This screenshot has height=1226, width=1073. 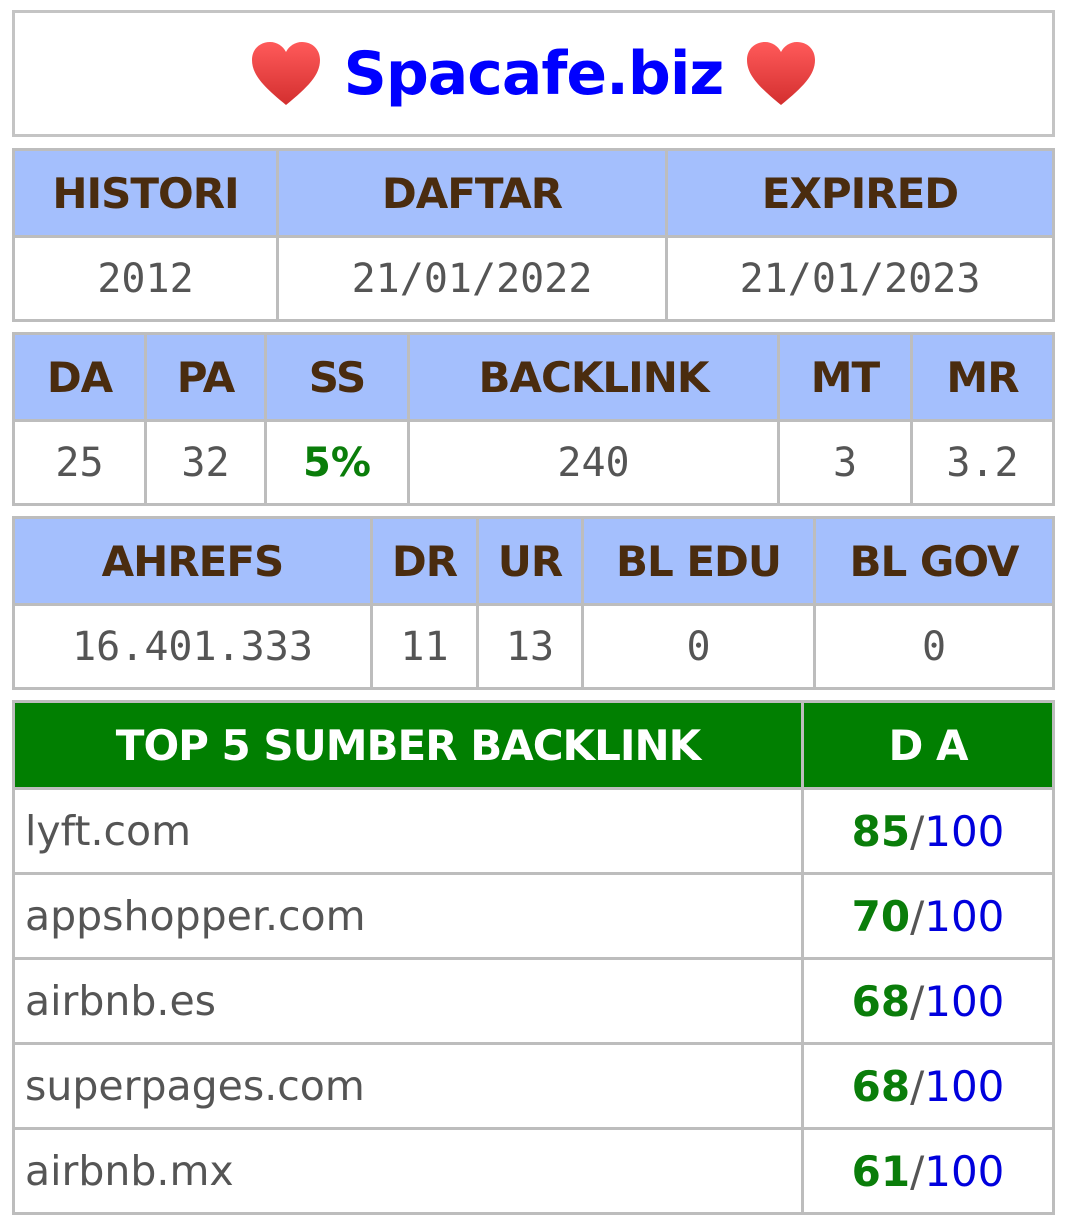 I want to click on site-name: Spacafe.biz, so click(x=534, y=73).